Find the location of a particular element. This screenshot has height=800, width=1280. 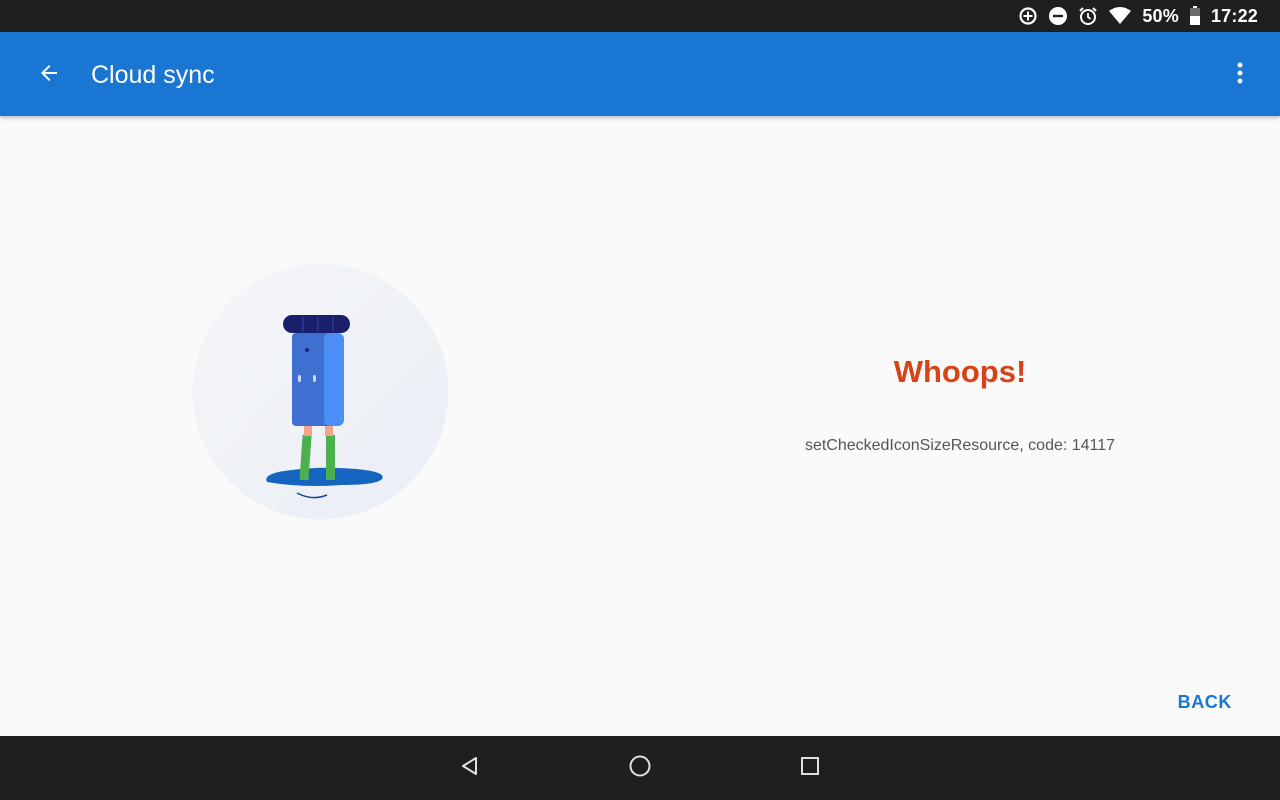

alarm-icon is located at coordinates (1088, 16).